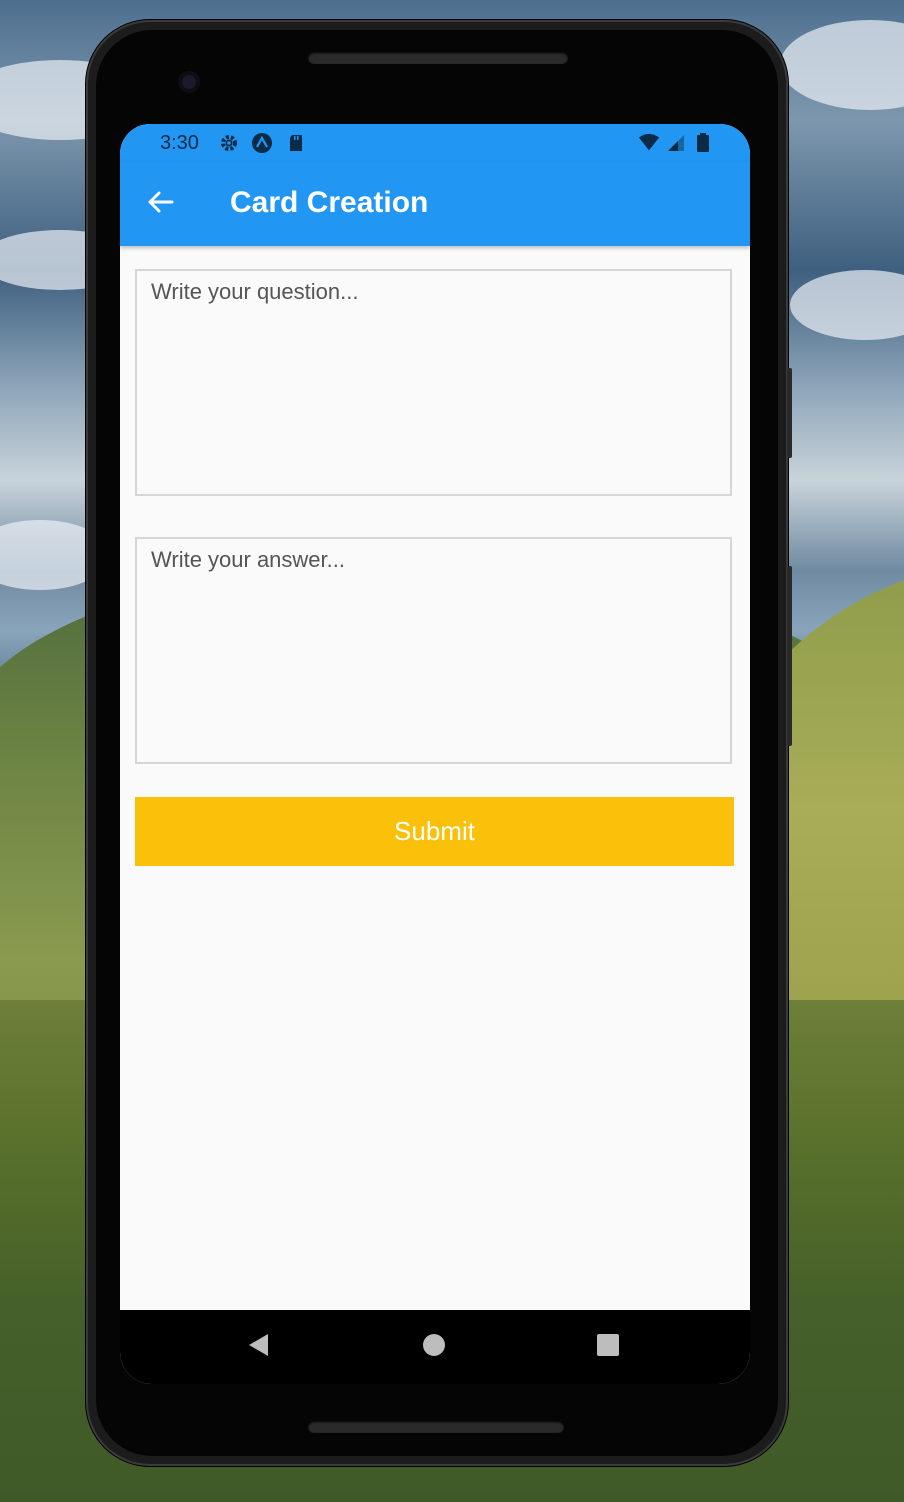  I want to click on front-camera, so click(189, 82).